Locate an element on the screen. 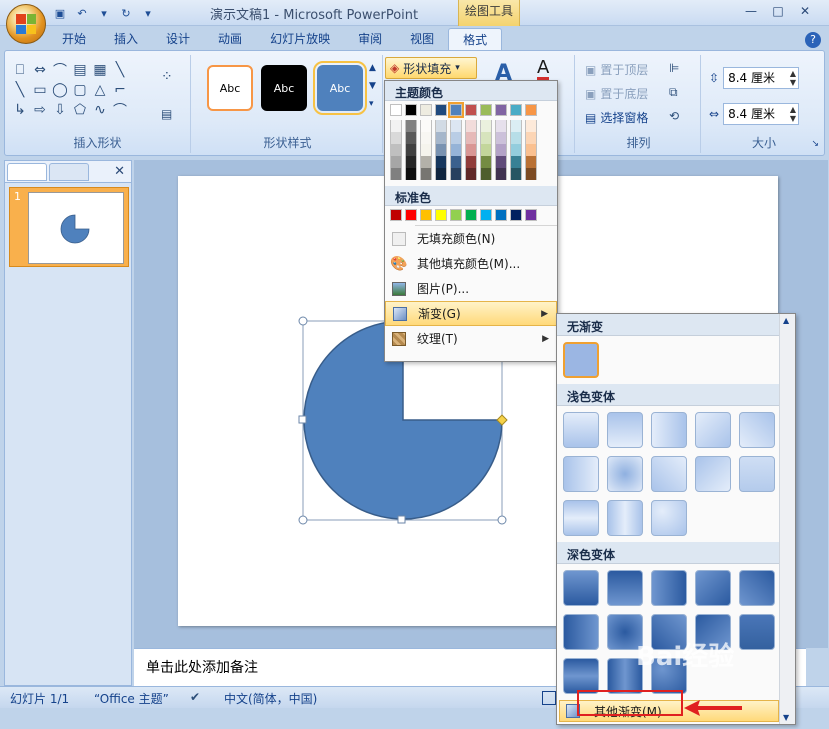 Image resolution: width=829 pixels, height=729 pixels. text-fill-icon: A is located at coordinates (543, 69).